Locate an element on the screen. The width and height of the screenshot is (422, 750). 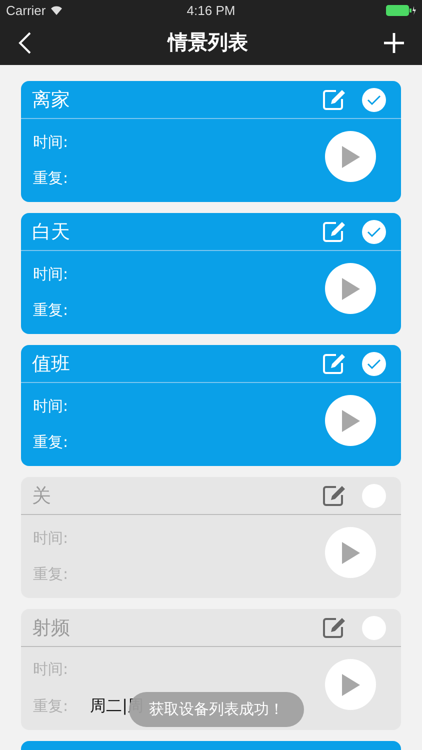
scene-name: 离家 is located at coordinates (51, 100).